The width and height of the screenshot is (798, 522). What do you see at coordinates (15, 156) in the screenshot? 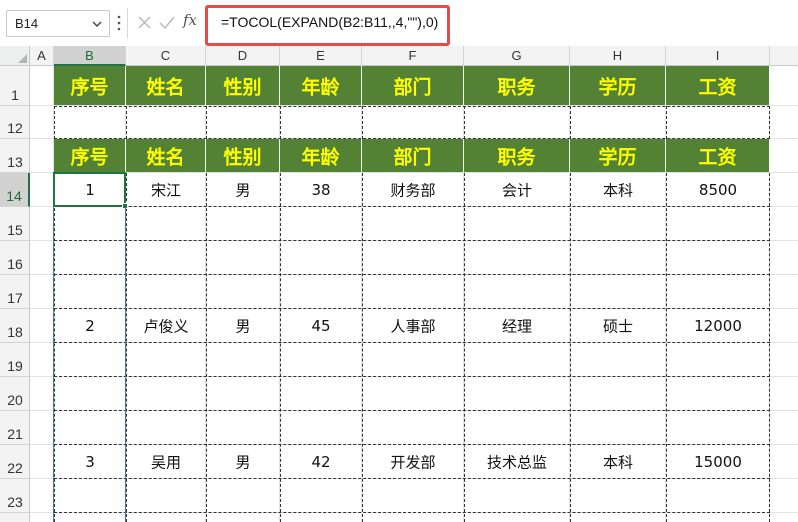
I see `row-header-13: 13` at bounding box center [15, 156].